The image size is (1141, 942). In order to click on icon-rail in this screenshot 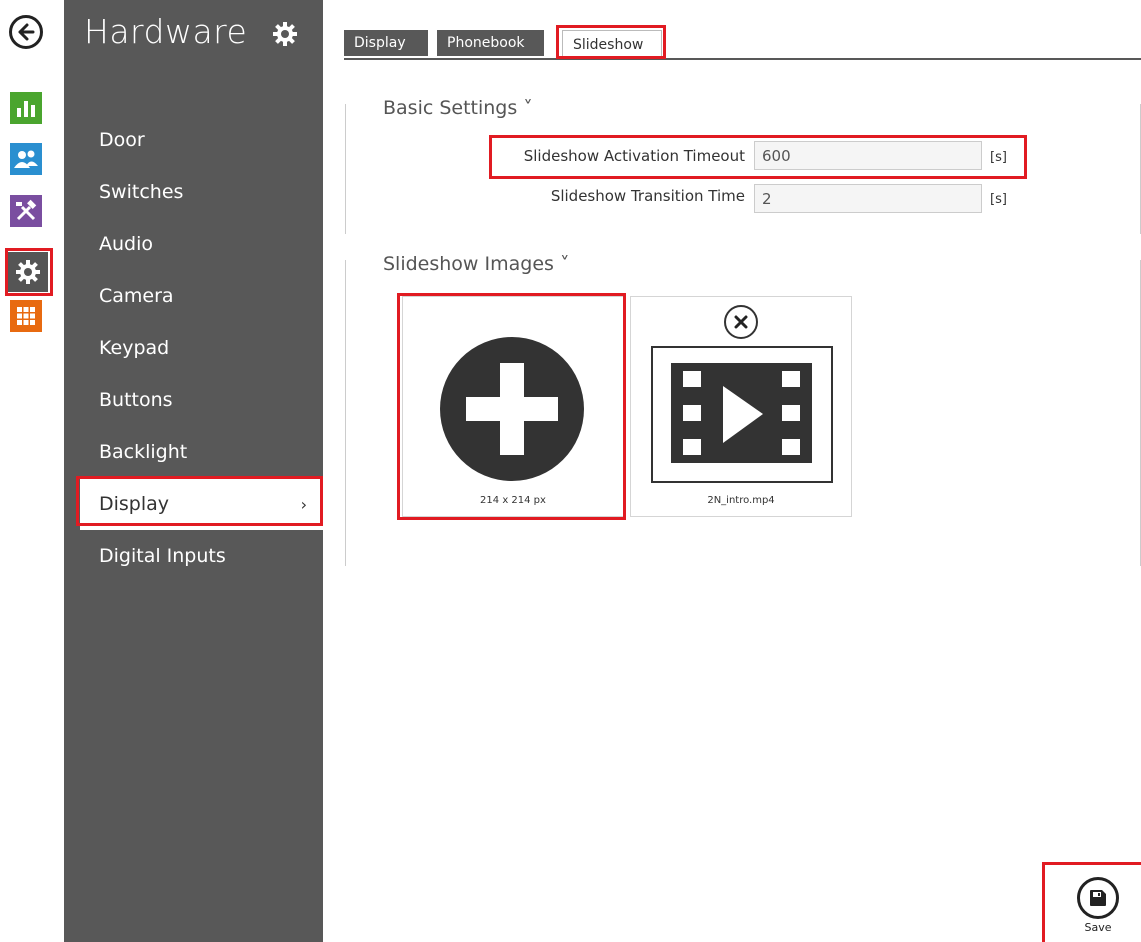, I will do `click(32, 471)`.